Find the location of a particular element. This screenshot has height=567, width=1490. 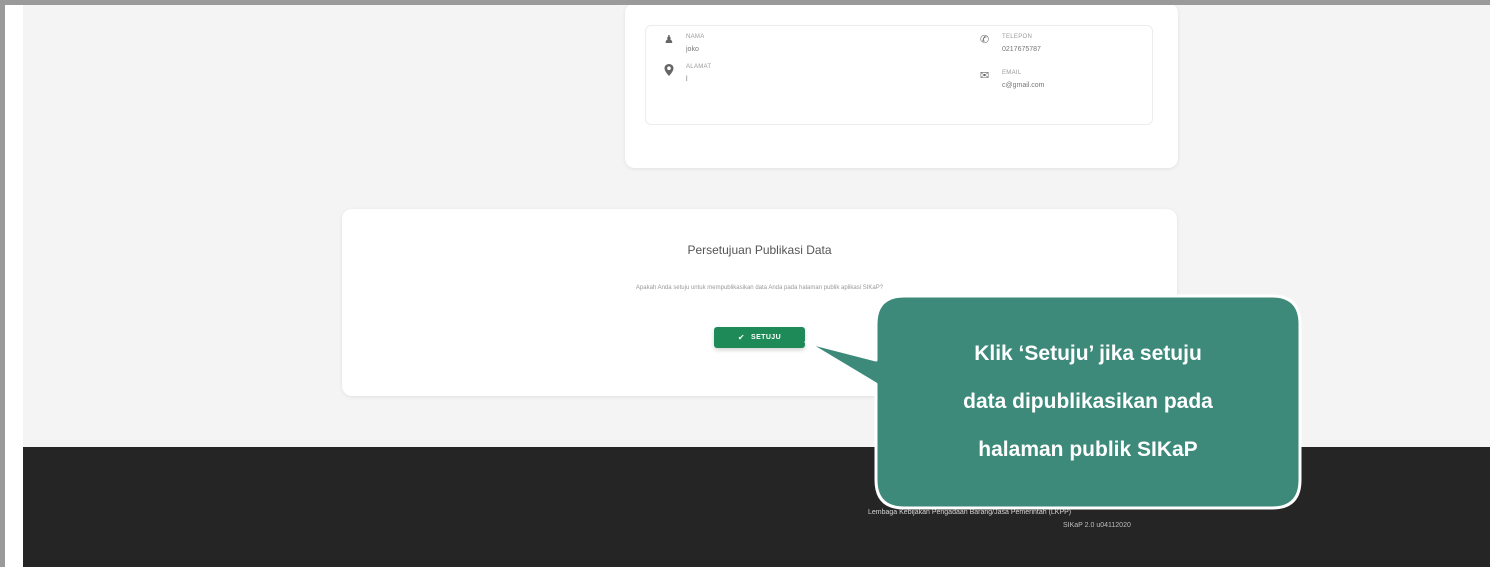

callout-line-2: data dipublikasikan pada is located at coordinates (1088, 401).